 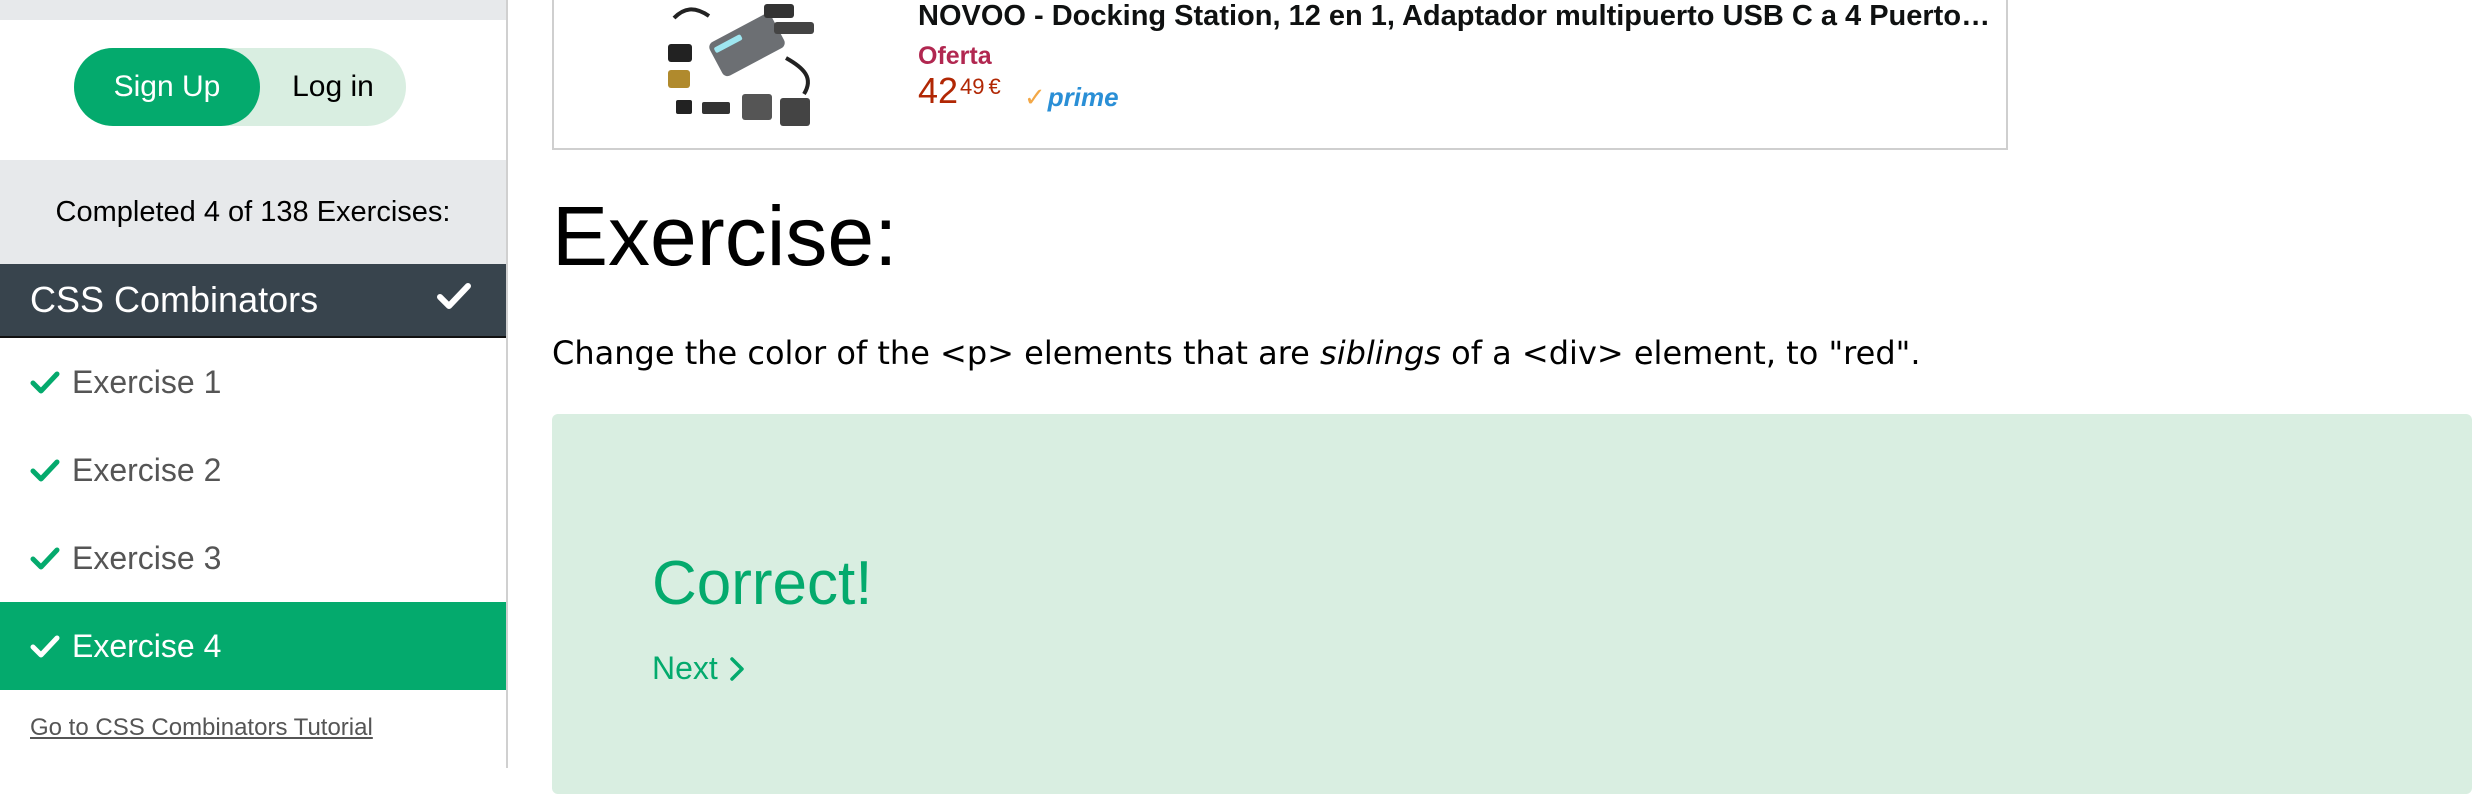 What do you see at coordinates (253, 646) in the screenshot?
I see `exercise-item-4: Exercise 4` at bounding box center [253, 646].